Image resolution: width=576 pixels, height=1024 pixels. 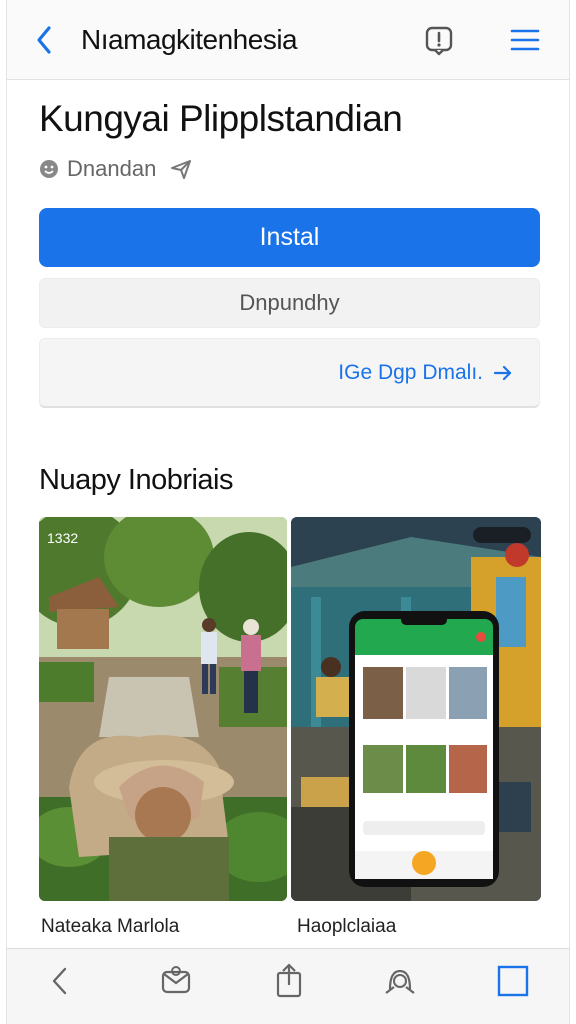 I want to click on toolbar-back-button, so click(x=61, y=981).